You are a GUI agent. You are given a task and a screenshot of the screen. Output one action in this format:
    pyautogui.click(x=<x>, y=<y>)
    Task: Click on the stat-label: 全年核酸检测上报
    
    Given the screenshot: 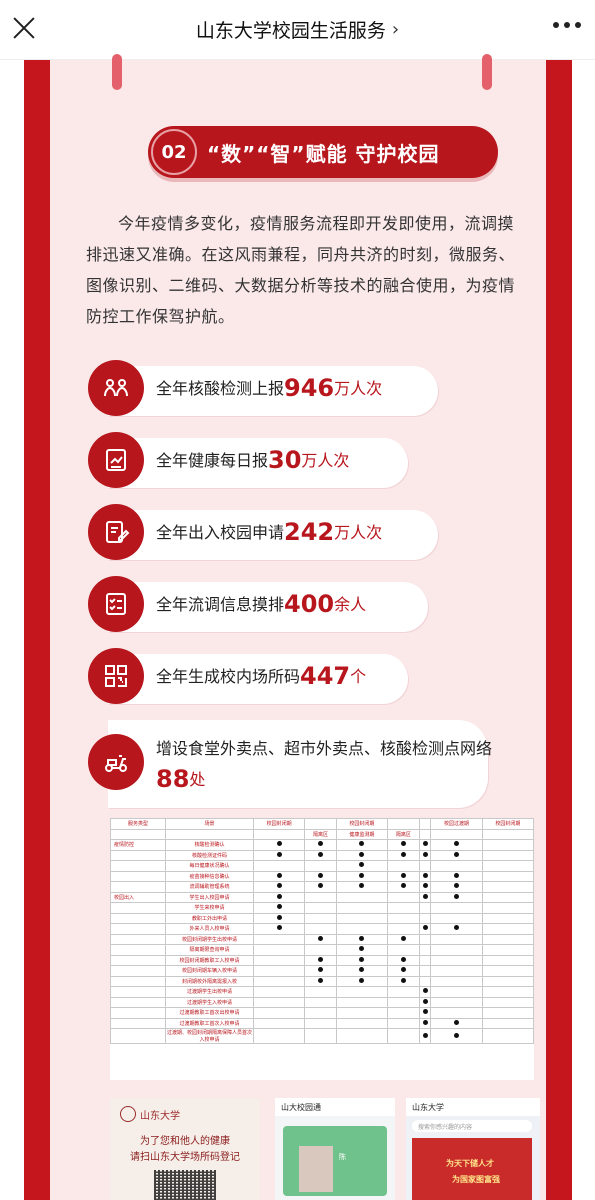 What is the action you would take?
    pyautogui.click(x=220, y=388)
    